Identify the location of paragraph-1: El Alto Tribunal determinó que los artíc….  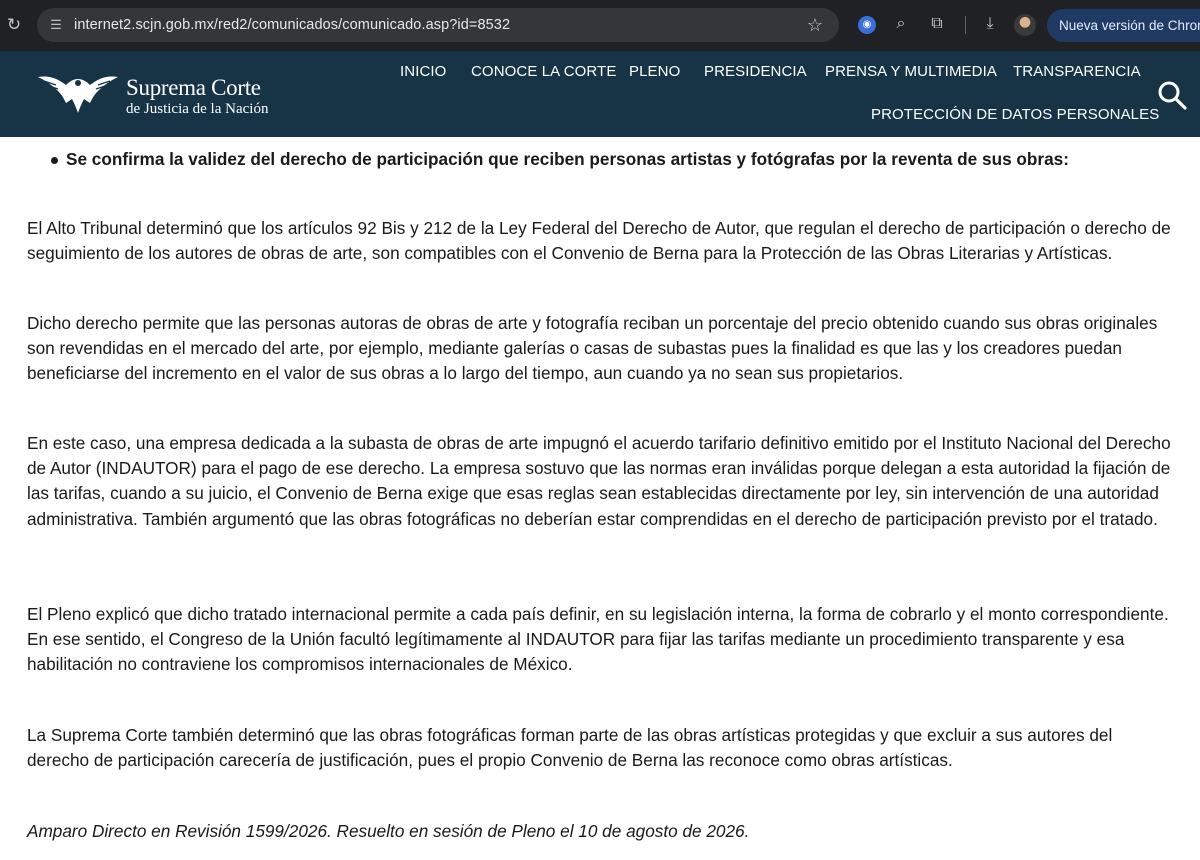
(599, 241).